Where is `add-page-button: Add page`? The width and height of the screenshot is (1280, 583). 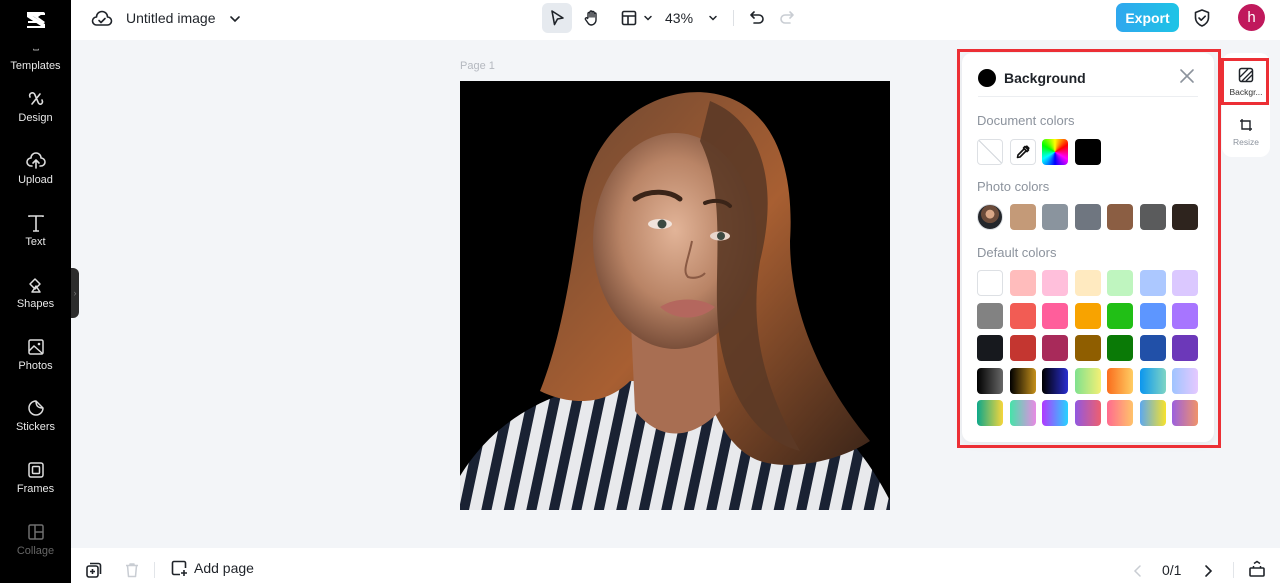 add-page-button: Add page is located at coordinates (212, 568).